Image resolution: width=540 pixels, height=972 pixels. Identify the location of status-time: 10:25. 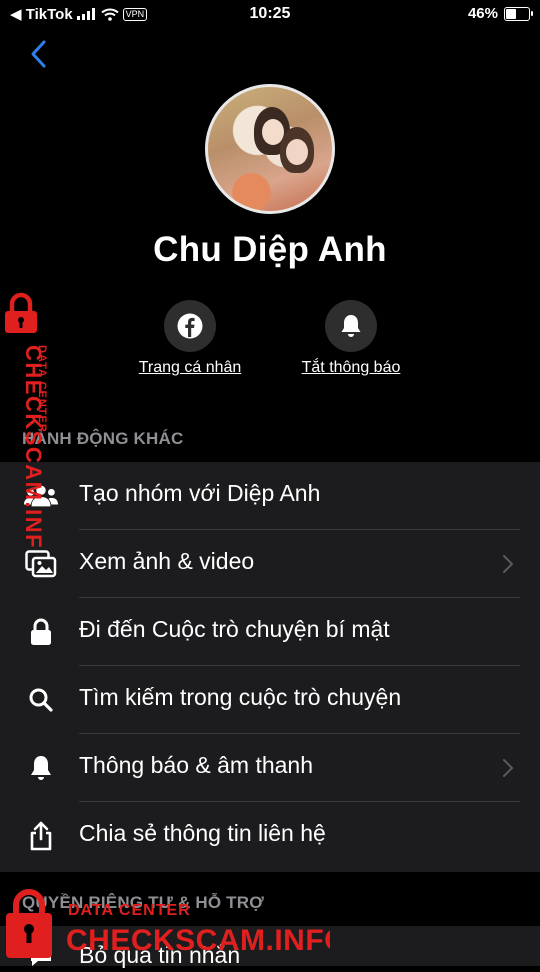
(270, 13).